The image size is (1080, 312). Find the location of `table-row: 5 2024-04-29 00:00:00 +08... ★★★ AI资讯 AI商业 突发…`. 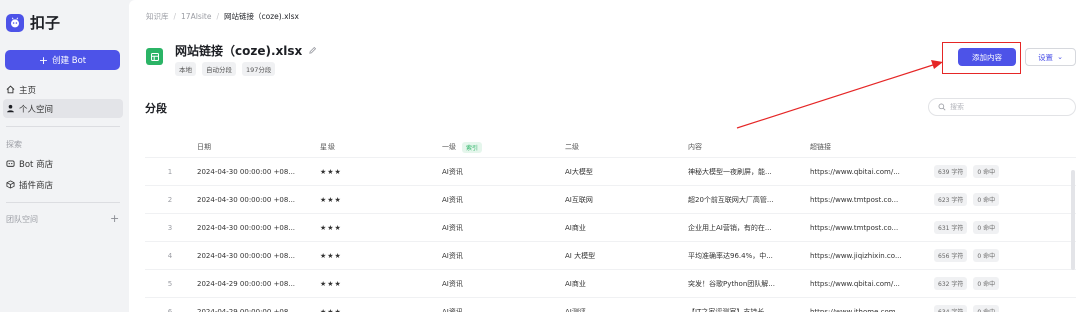

table-row: 5 2024-04-29 00:00:00 +08... ★★★ AI资讯 AI商业 突发… is located at coordinates (610, 283).